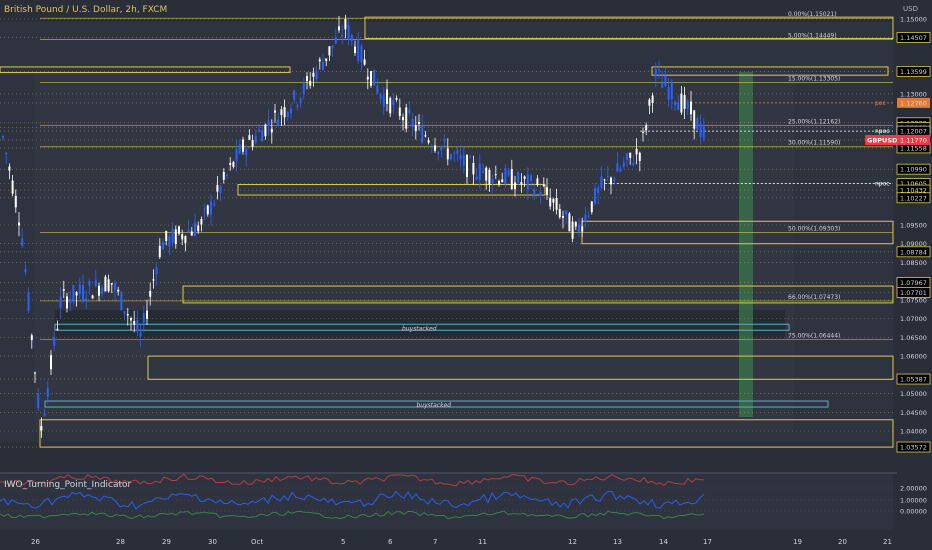 This screenshot has width=932, height=550. Describe the element at coordinates (913, 38) in the screenshot. I see `price-tick: 1.14507` at that location.